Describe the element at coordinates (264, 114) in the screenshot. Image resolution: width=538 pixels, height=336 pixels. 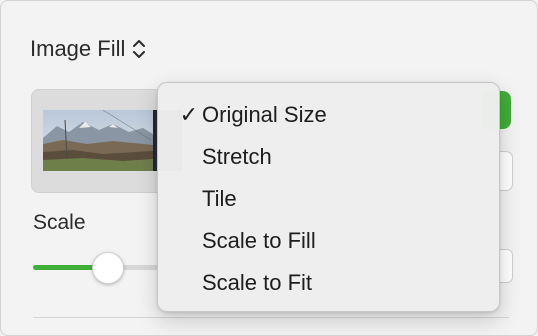
I see `menu-item-label: Original Size` at that location.